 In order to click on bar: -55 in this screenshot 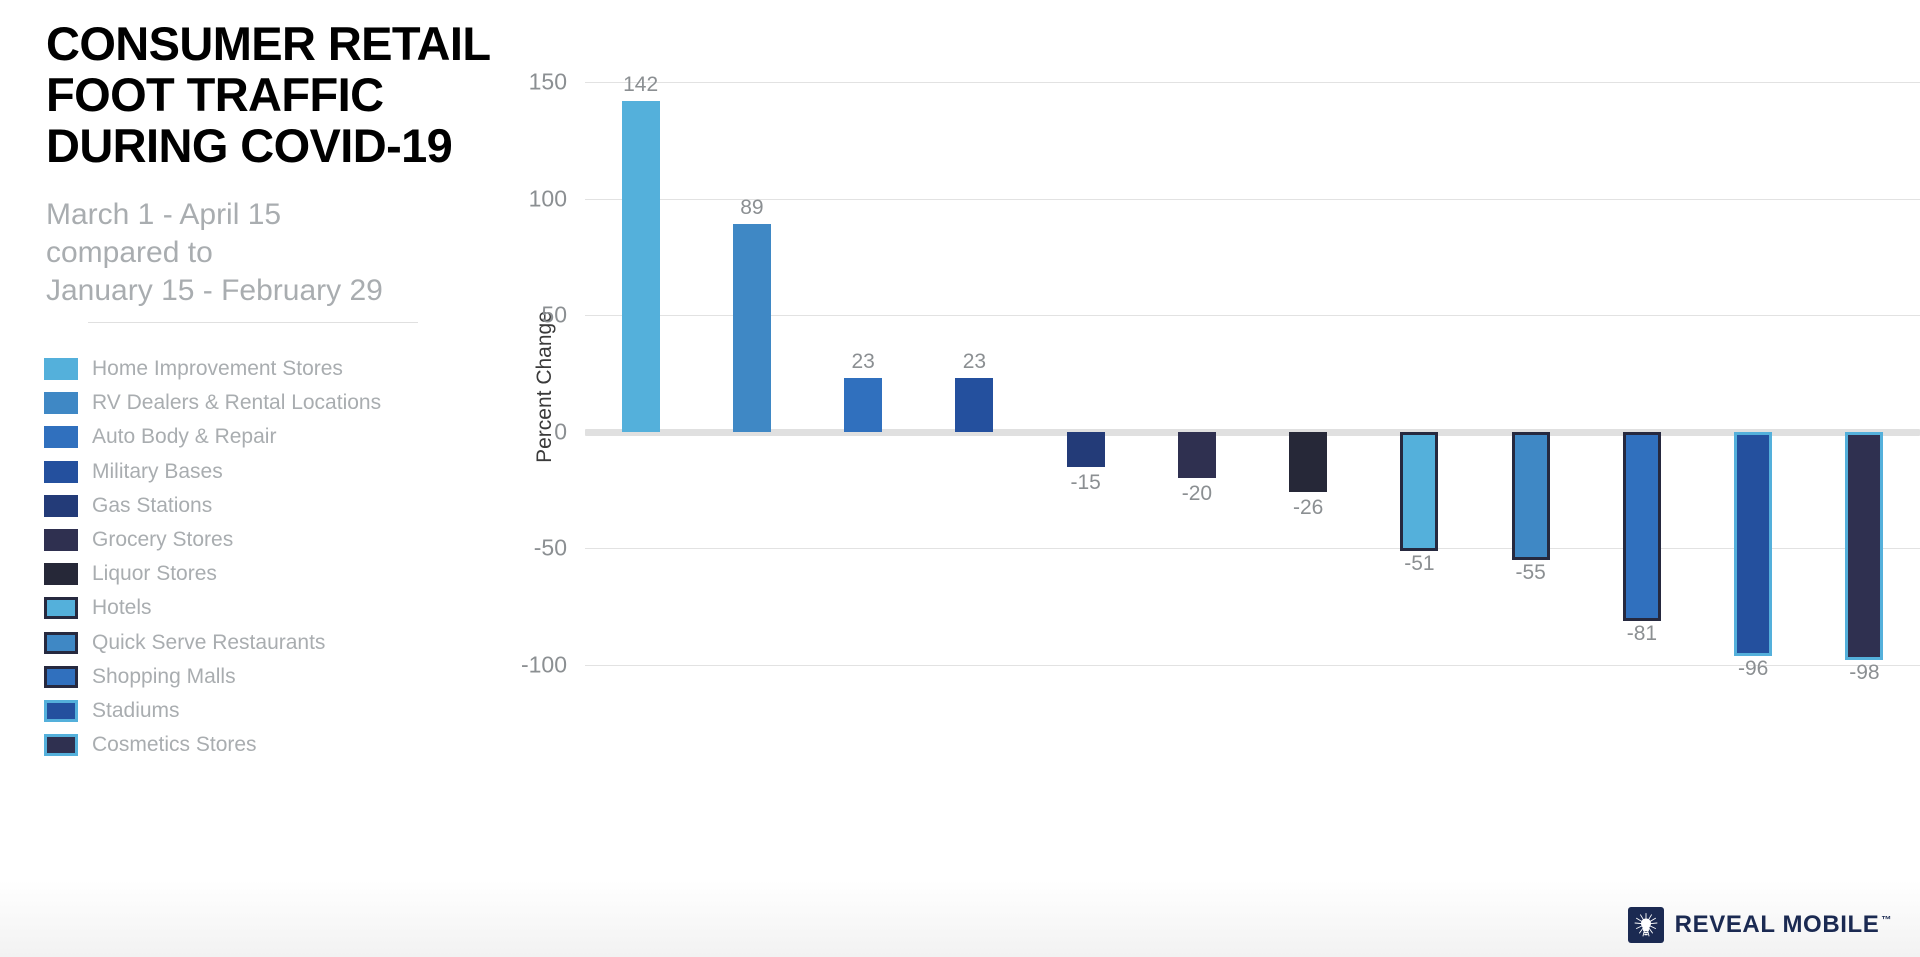, I will do `click(1530, 507)`.